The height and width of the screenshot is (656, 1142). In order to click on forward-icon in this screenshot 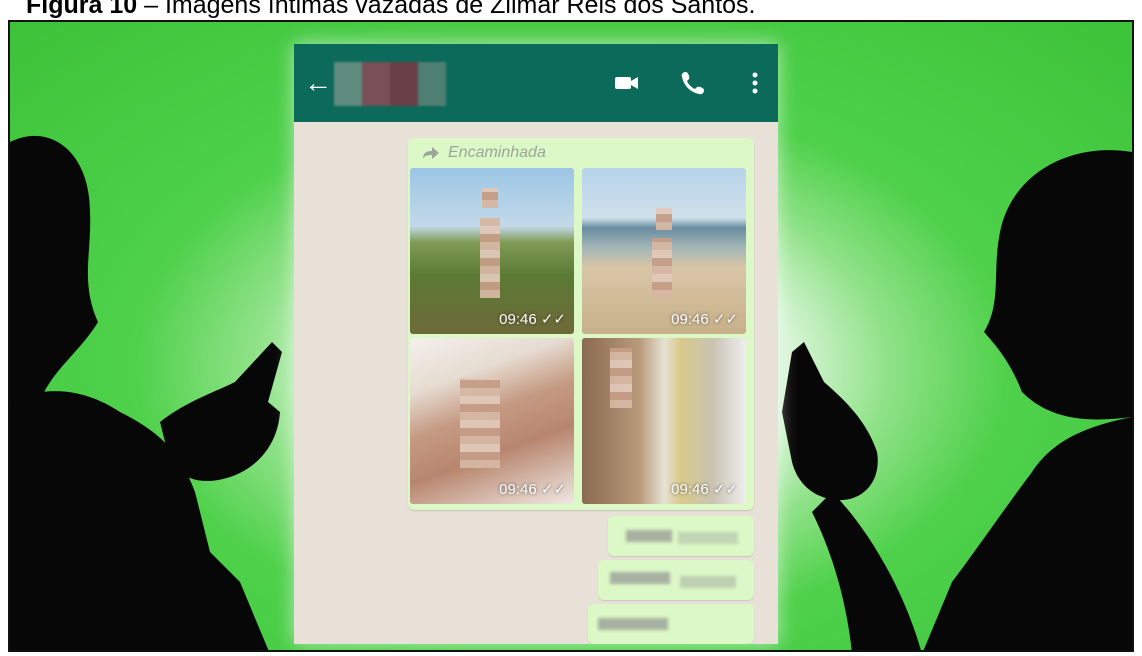, I will do `click(431, 153)`.